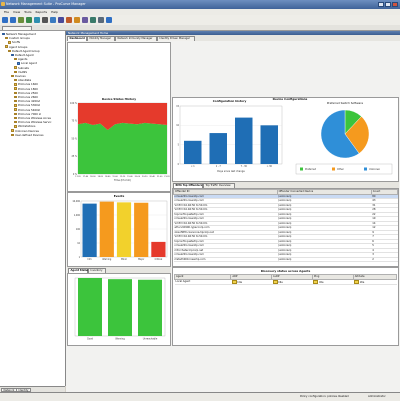 This screenshot has width=400, height=401. What do you see at coordinates (16, 12) in the screenshot?
I see `menu-view: View` at bounding box center [16, 12].